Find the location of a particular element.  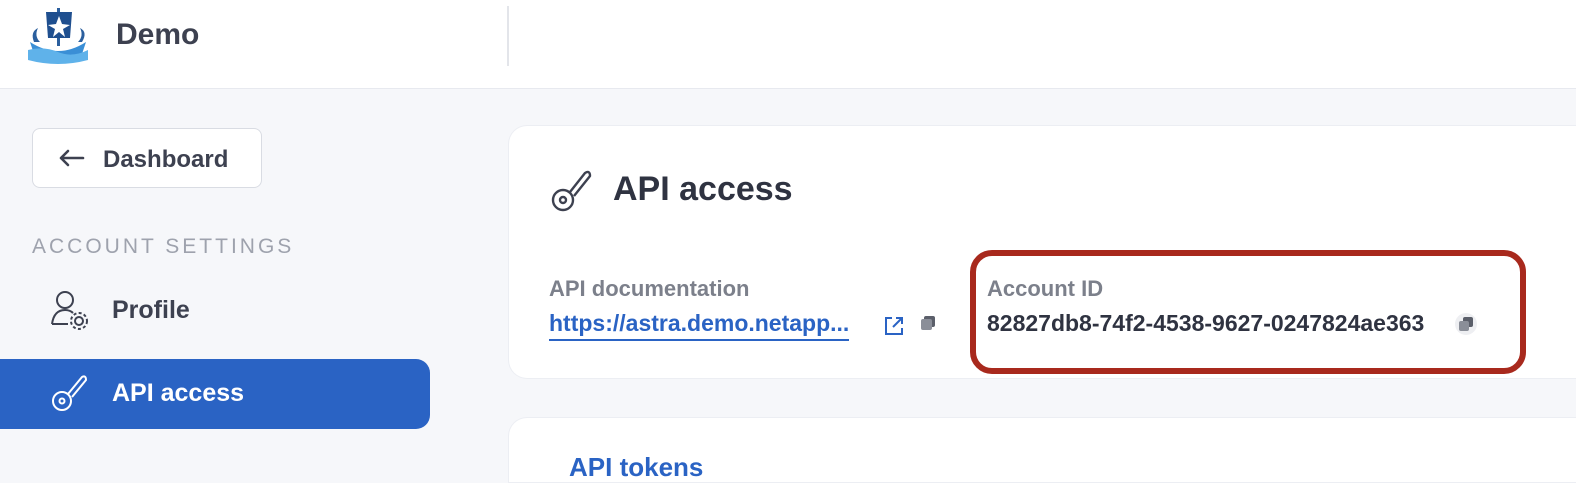

dashboard-back-label: Dashboard is located at coordinates (166, 159).